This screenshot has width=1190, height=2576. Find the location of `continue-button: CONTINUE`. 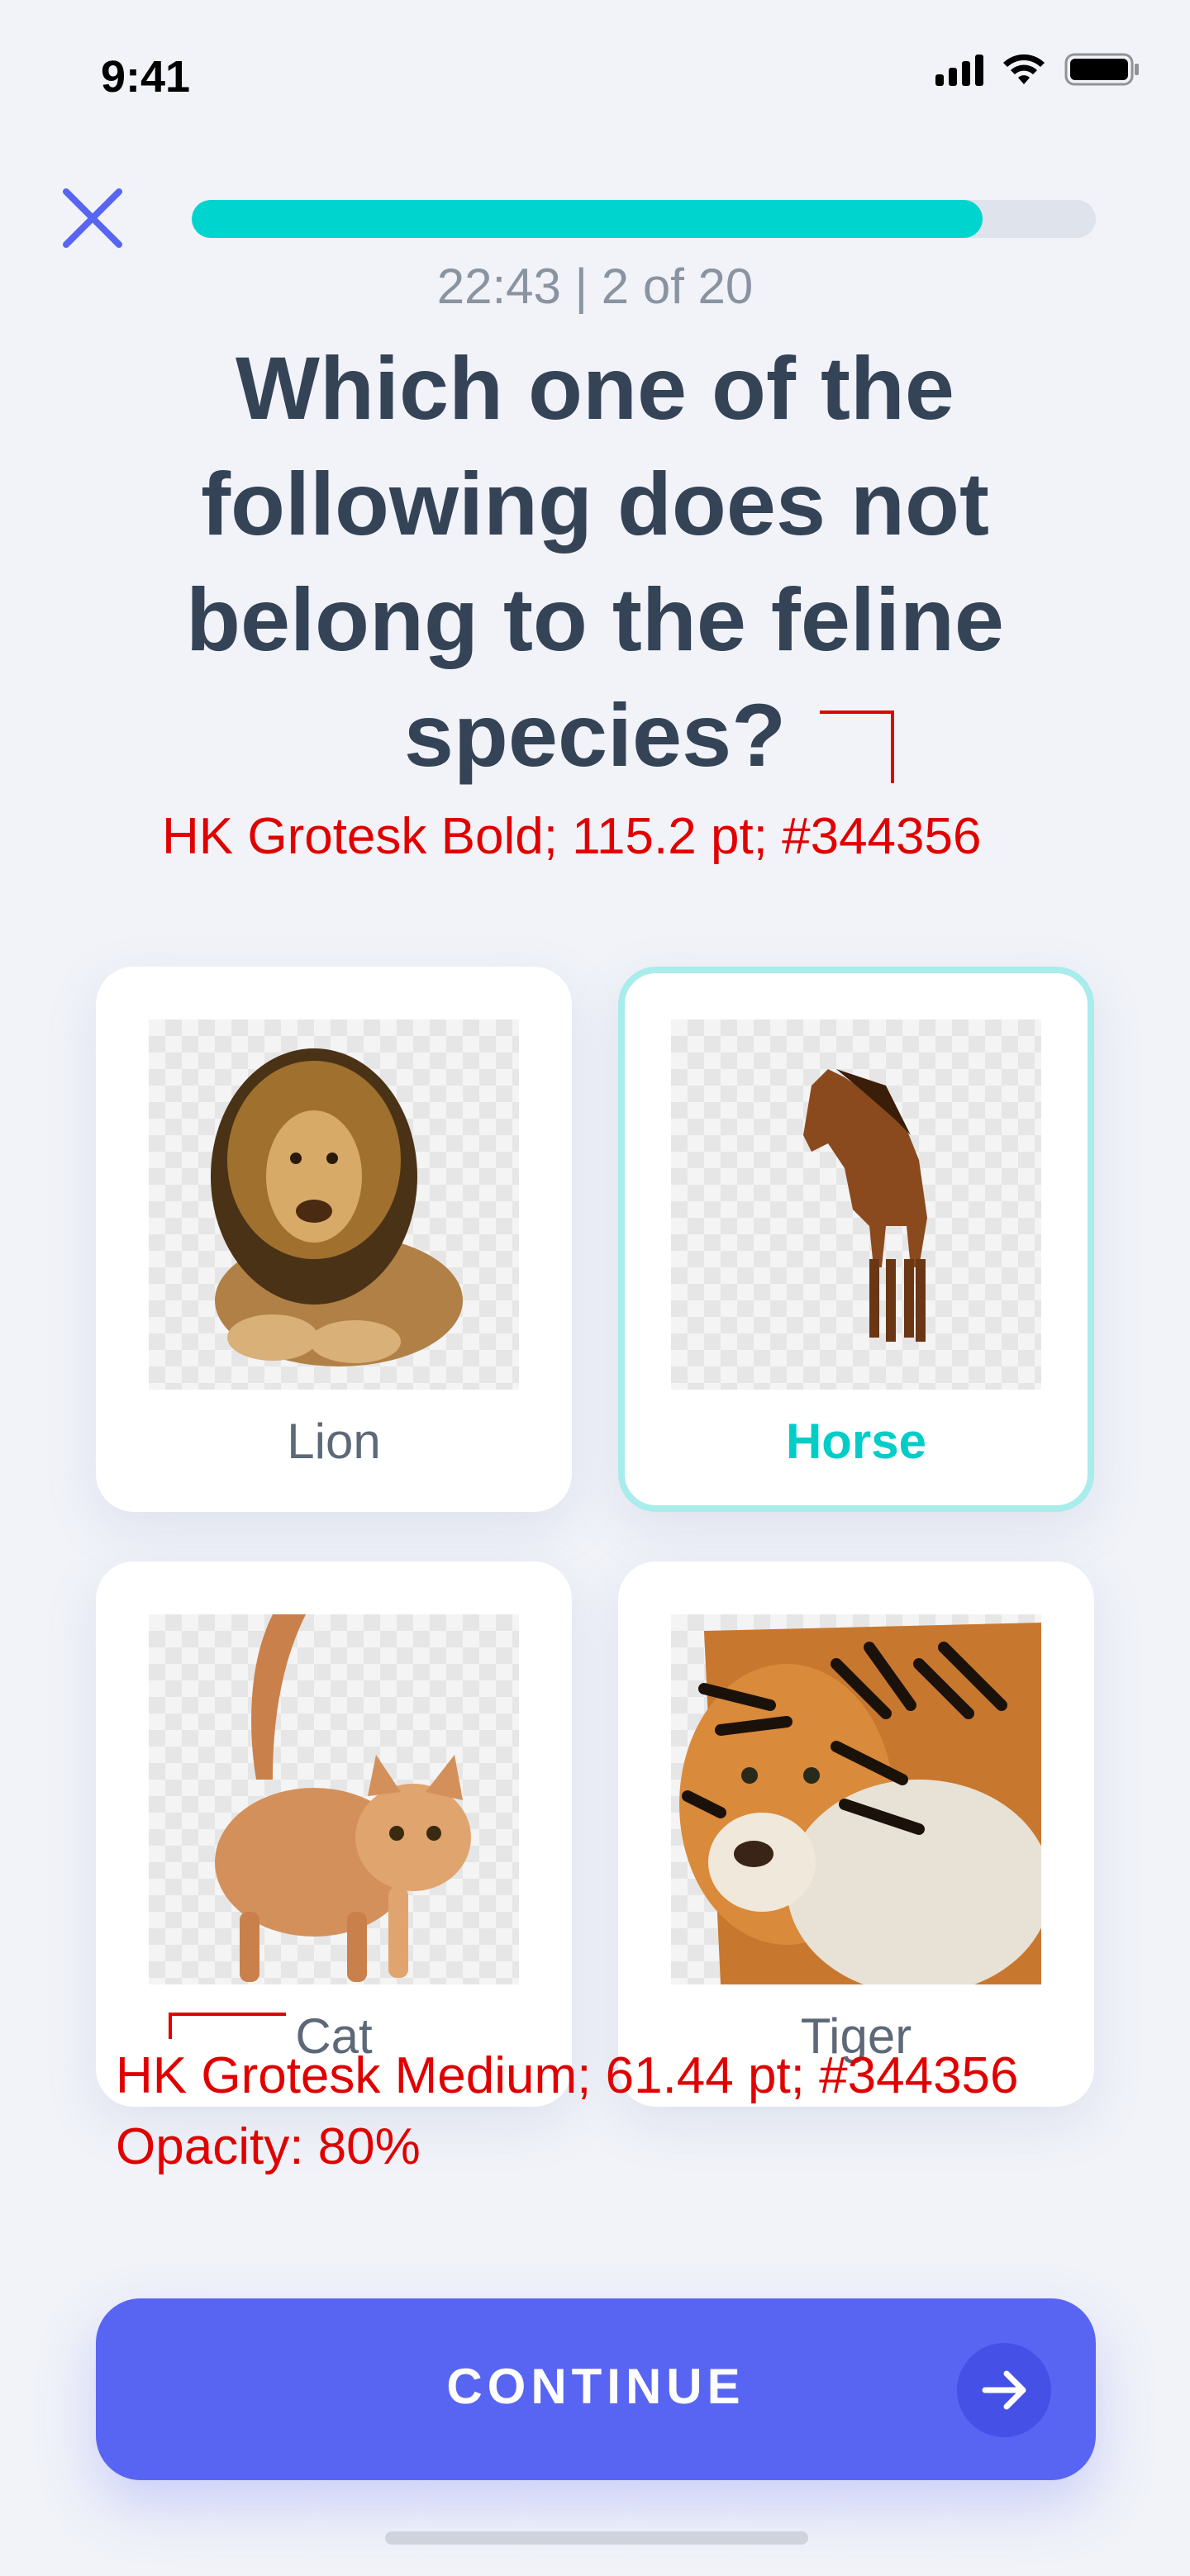

continue-button: CONTINUE is located at coordinates (596, 2389).